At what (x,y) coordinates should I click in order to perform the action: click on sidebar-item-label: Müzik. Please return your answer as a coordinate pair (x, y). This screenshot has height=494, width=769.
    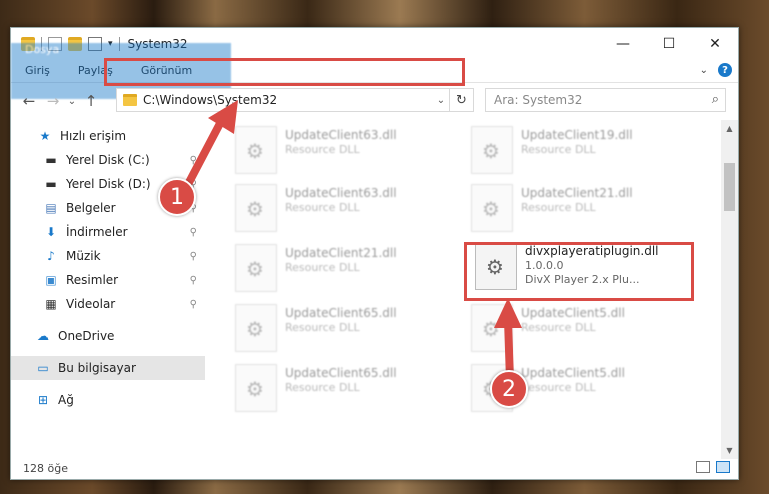
    Looking at the image, I should click on (83, 256).